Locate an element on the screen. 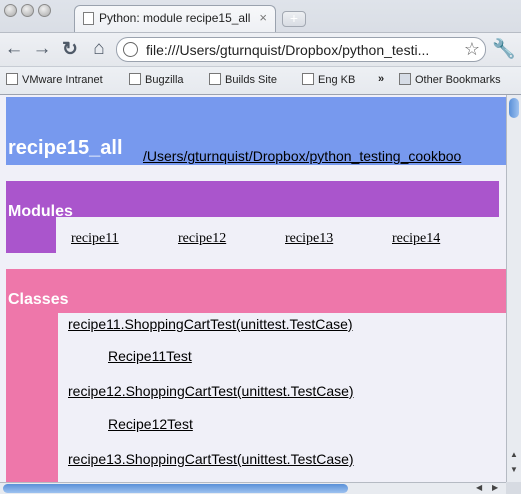 The width and height of the screenshot is (521, 494). horizontal-scroll-thumb is located at coordinates (175, 488).